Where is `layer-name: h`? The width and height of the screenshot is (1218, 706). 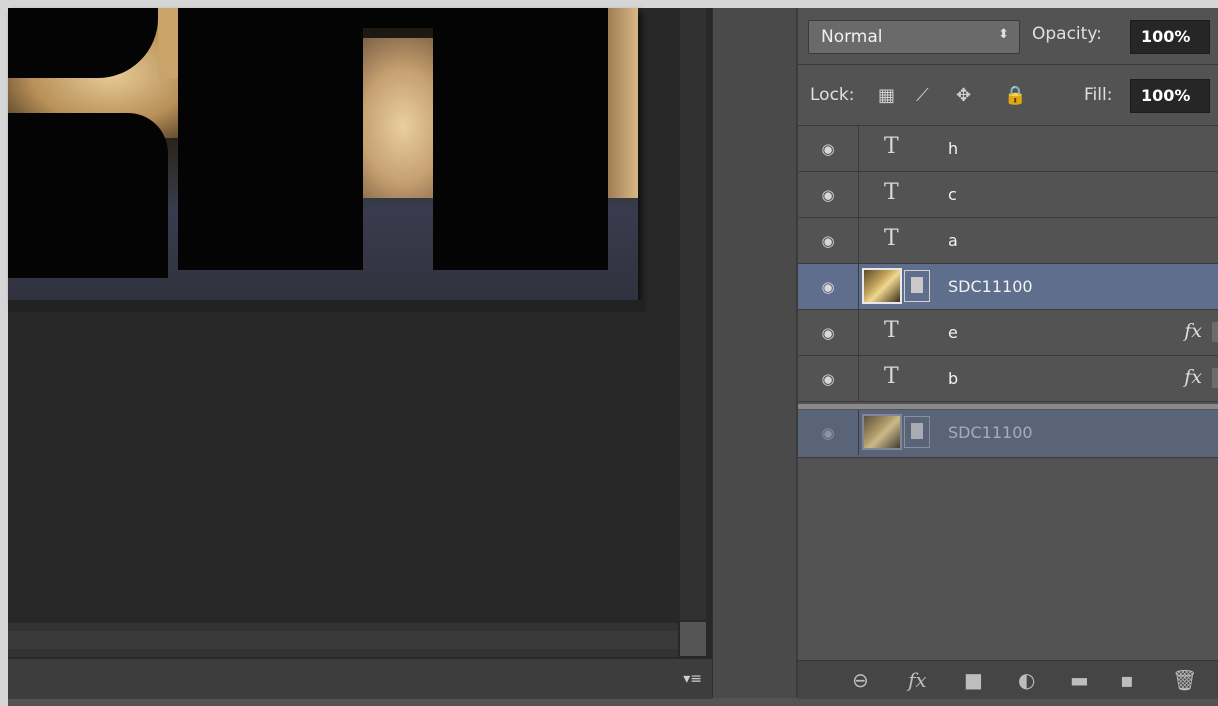
layer-name: h is located at coordinates (953, 148).